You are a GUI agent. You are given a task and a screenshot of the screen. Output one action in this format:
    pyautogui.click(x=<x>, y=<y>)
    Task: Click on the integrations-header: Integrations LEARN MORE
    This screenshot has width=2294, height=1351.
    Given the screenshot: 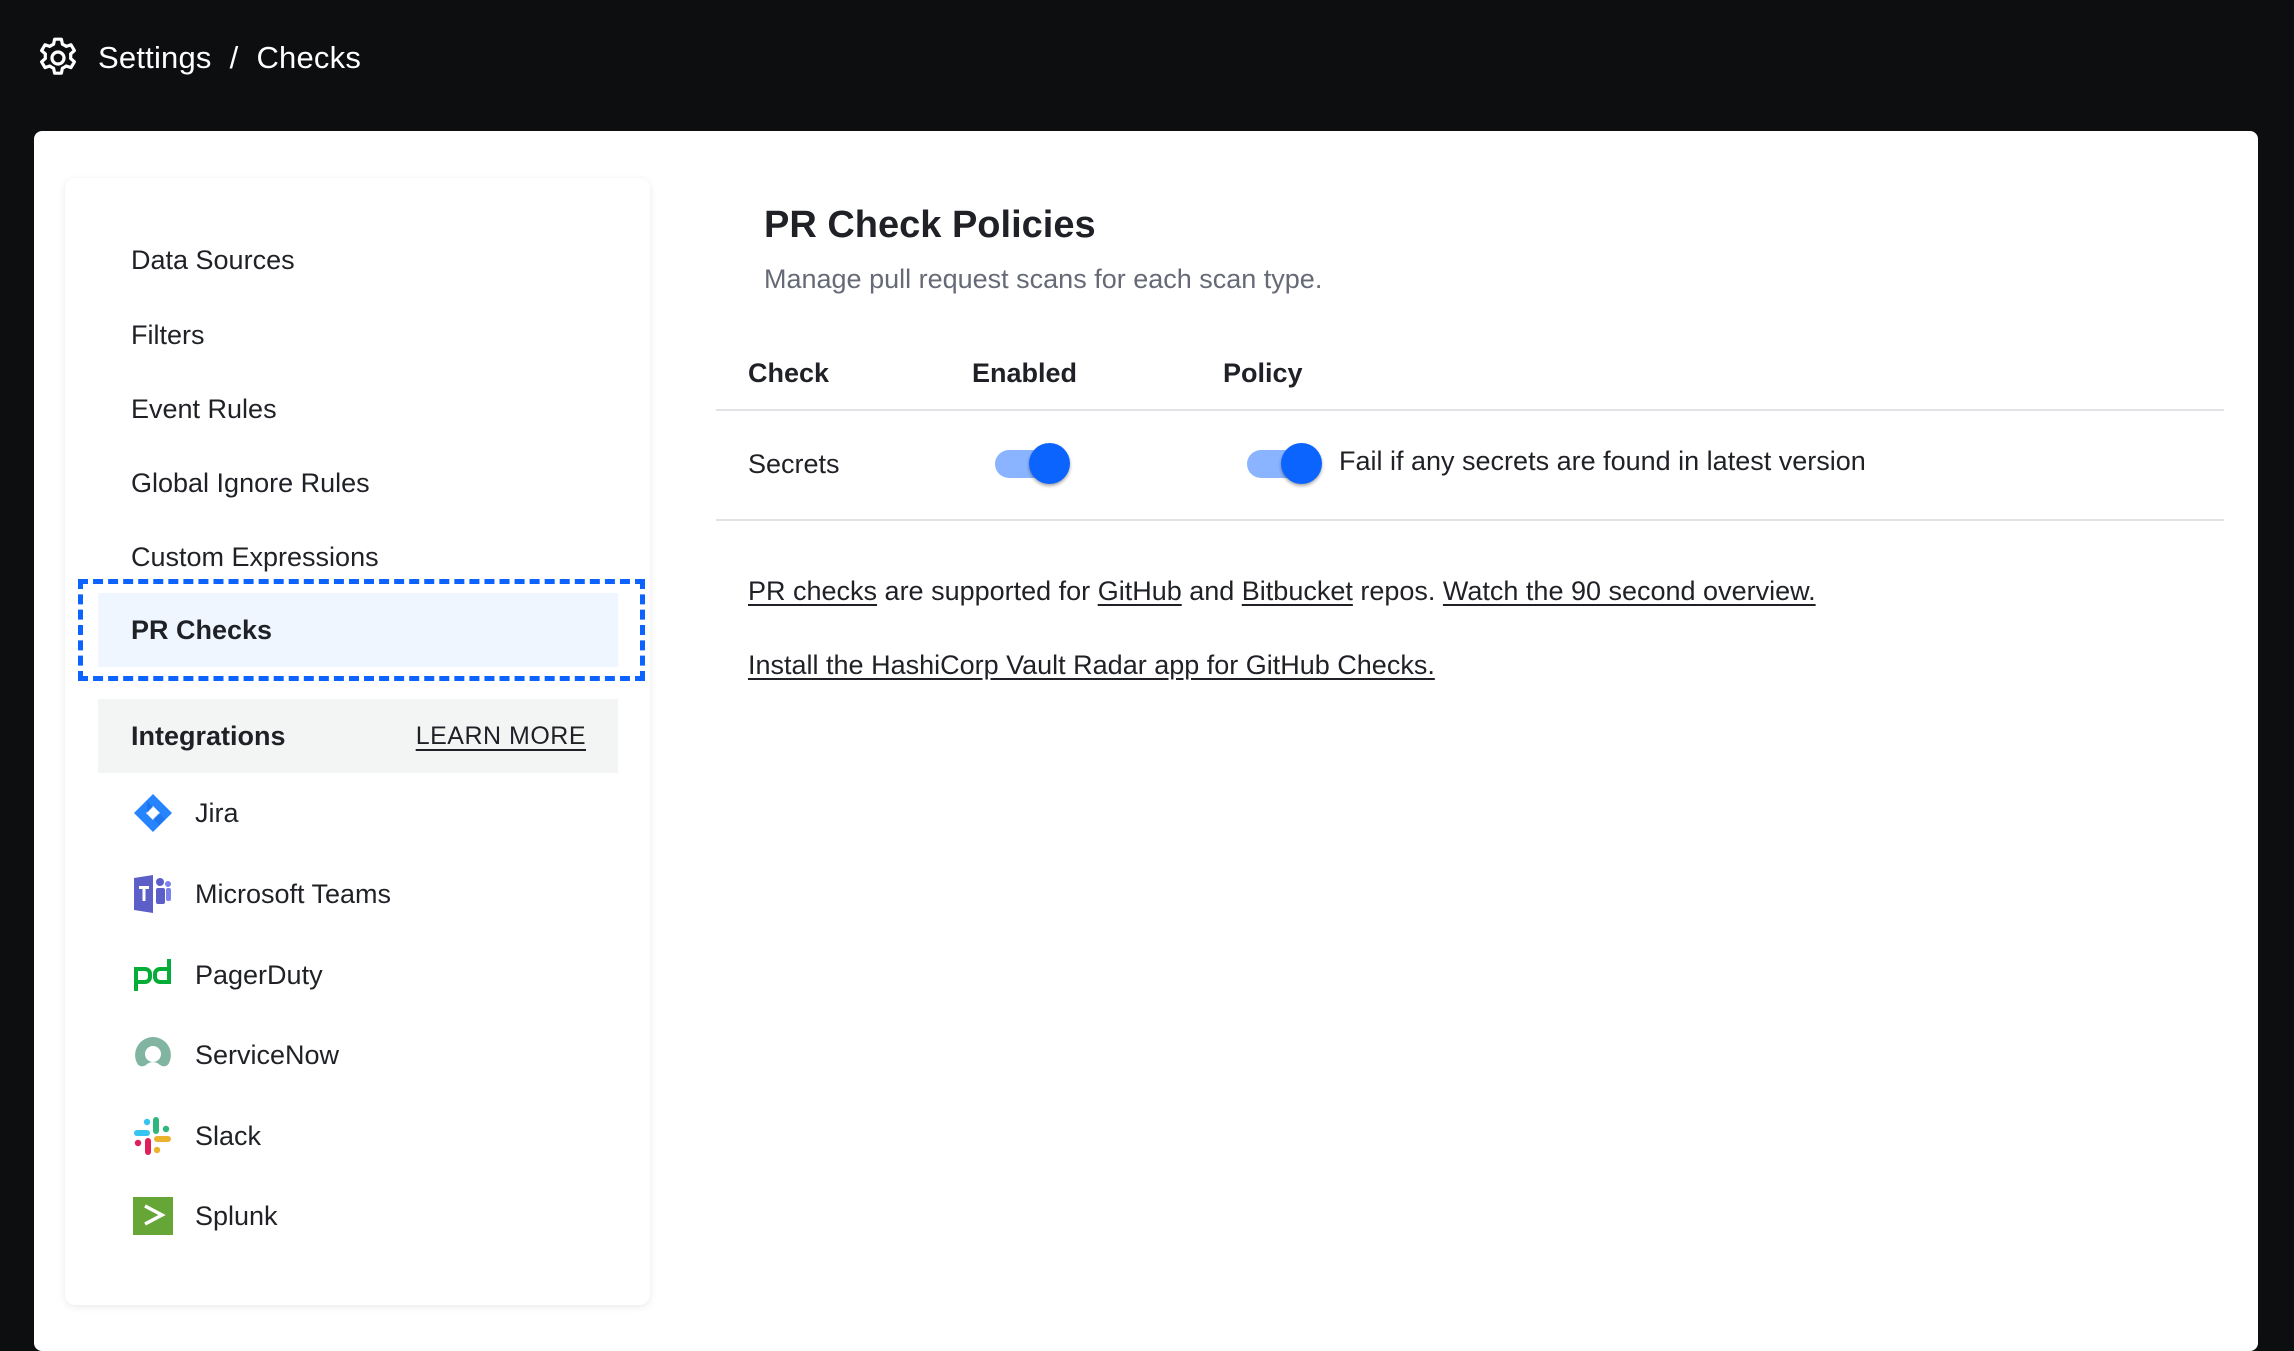 What is the action you would take?
    pyautogui.click(x=358, y=736)
    